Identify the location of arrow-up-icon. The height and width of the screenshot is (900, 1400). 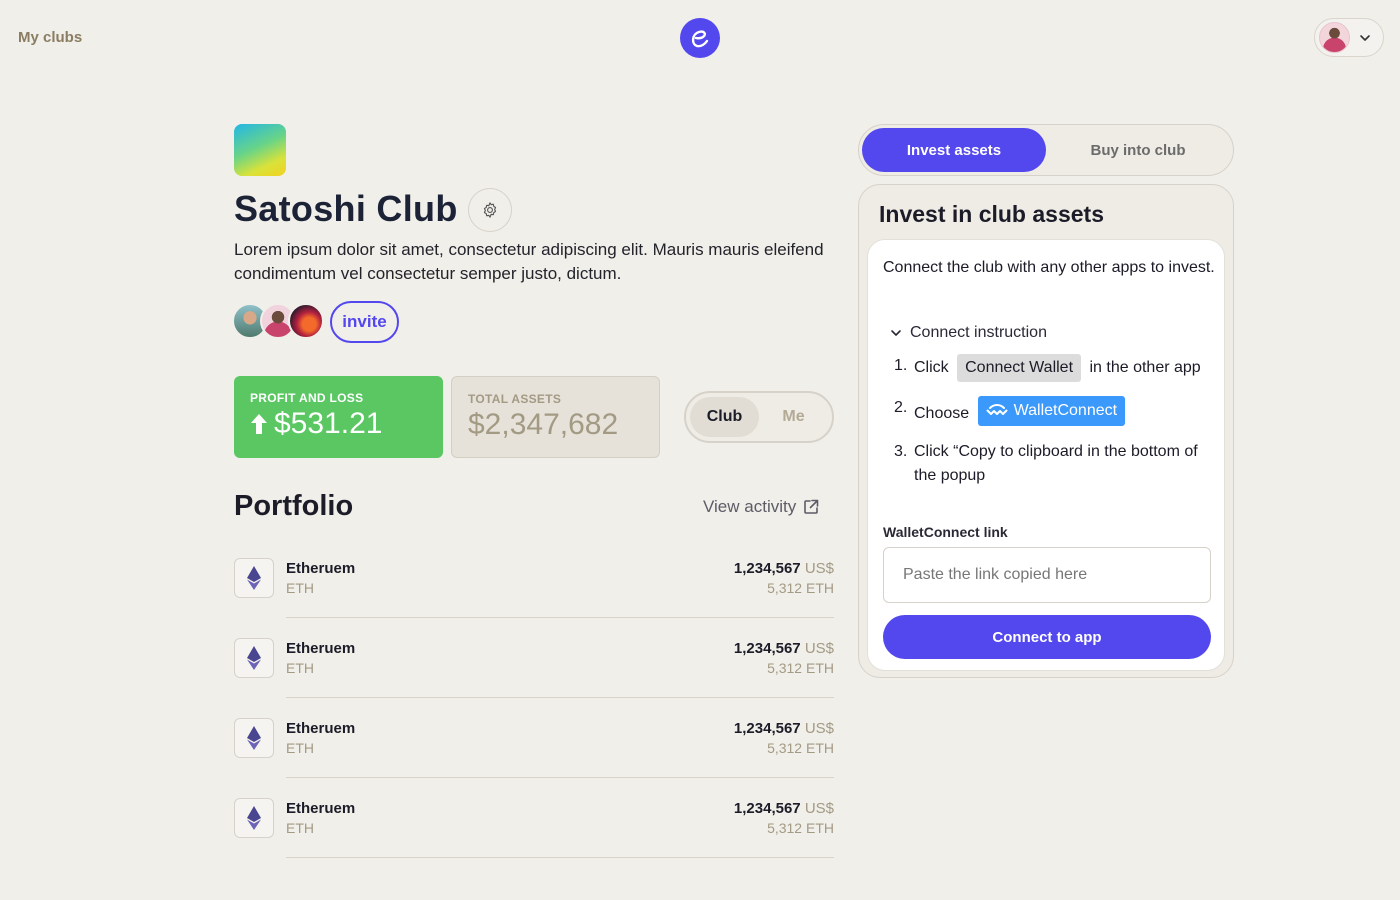
(259, 424).